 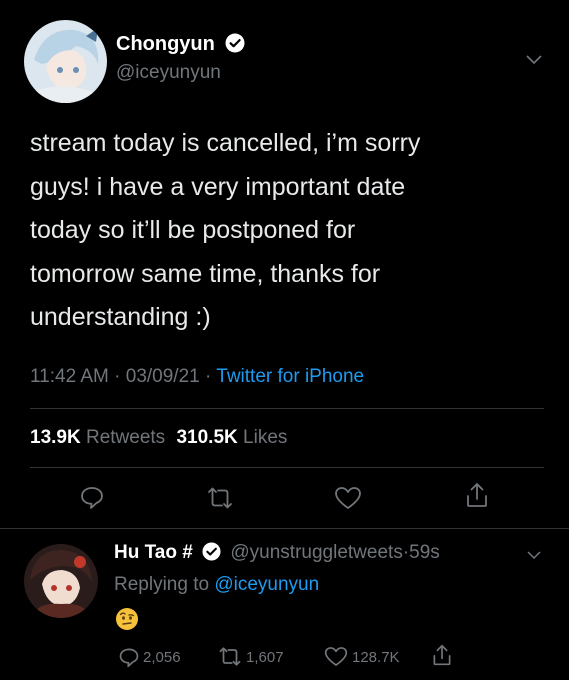 I want to click on reply-display-name: Hu Tao #, so click(x=153, y=552).